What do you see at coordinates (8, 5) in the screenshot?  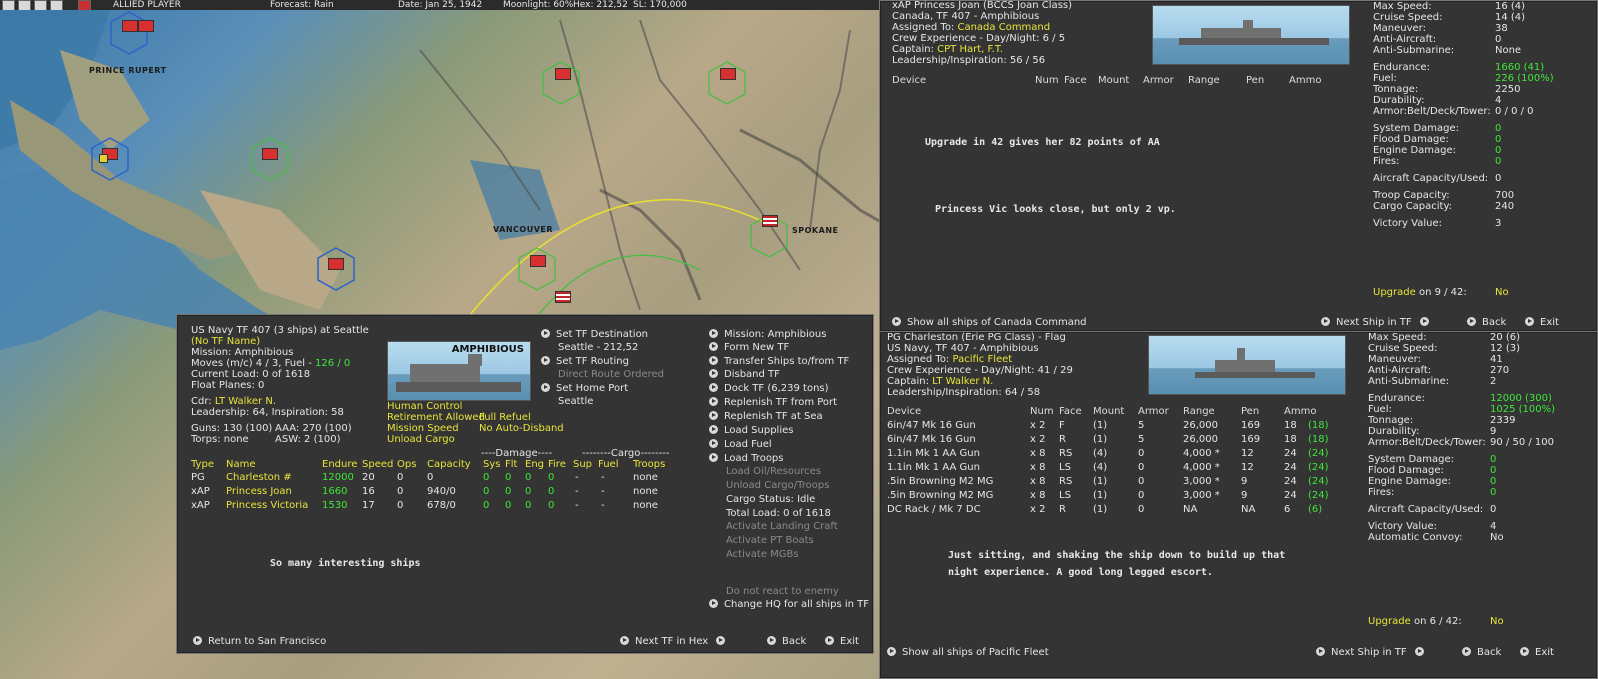 I see `menu-icon` at bounding box center [8, 5].